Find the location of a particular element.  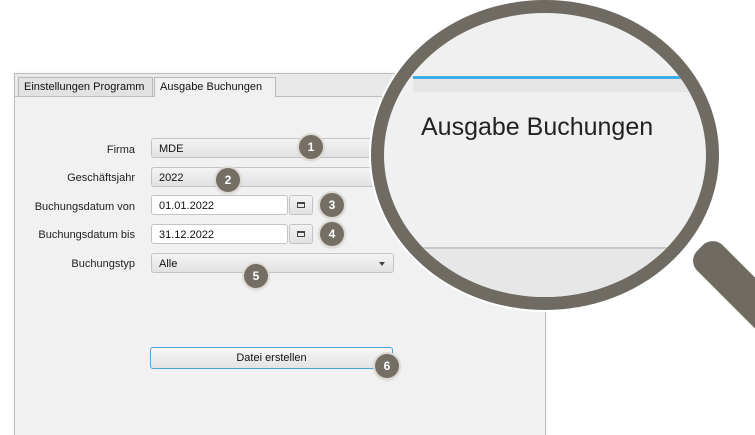

buchungstyp-select: Alle is located at coordinates (272, 263).